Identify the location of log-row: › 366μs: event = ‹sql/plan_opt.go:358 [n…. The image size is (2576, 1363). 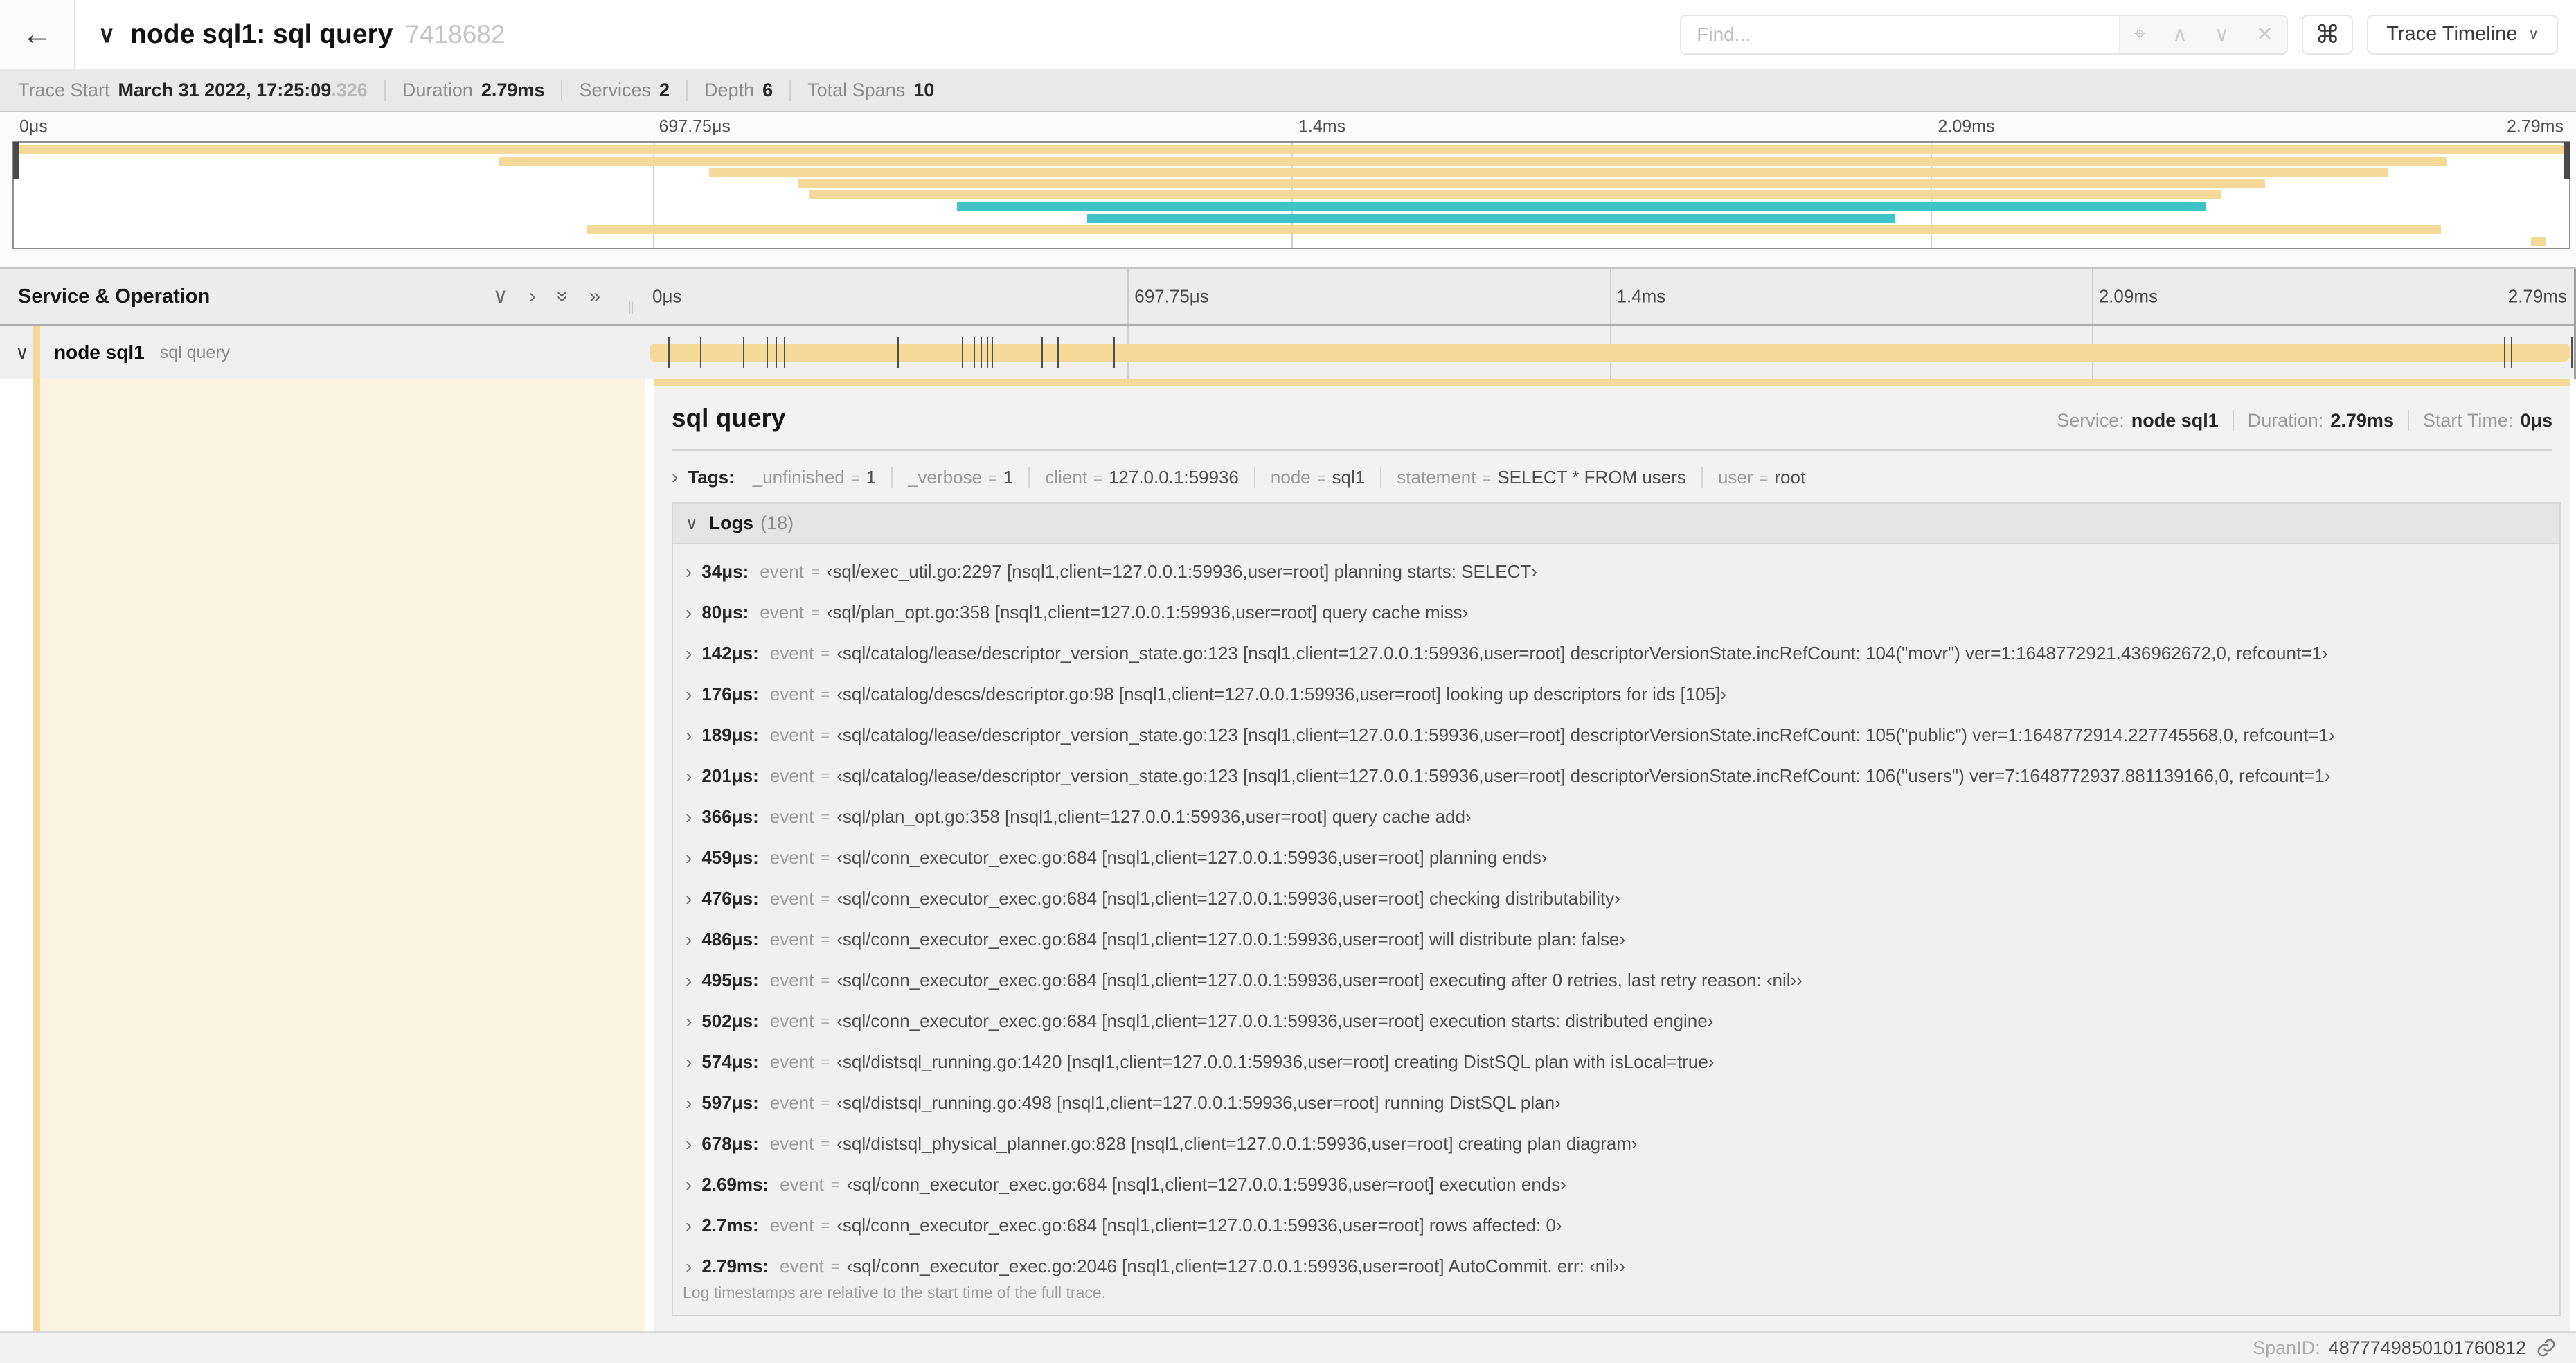
(1615, 817).